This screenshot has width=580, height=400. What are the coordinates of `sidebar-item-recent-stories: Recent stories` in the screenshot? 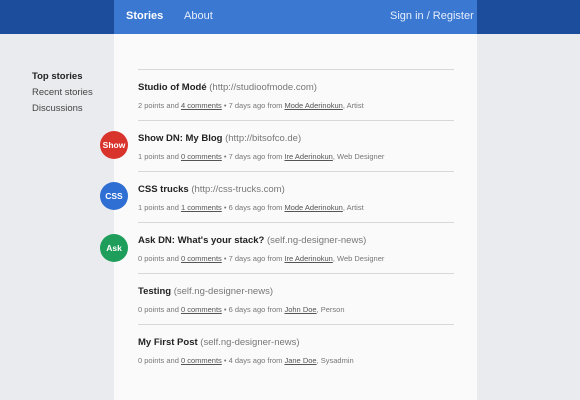 It's located at (62, 93).